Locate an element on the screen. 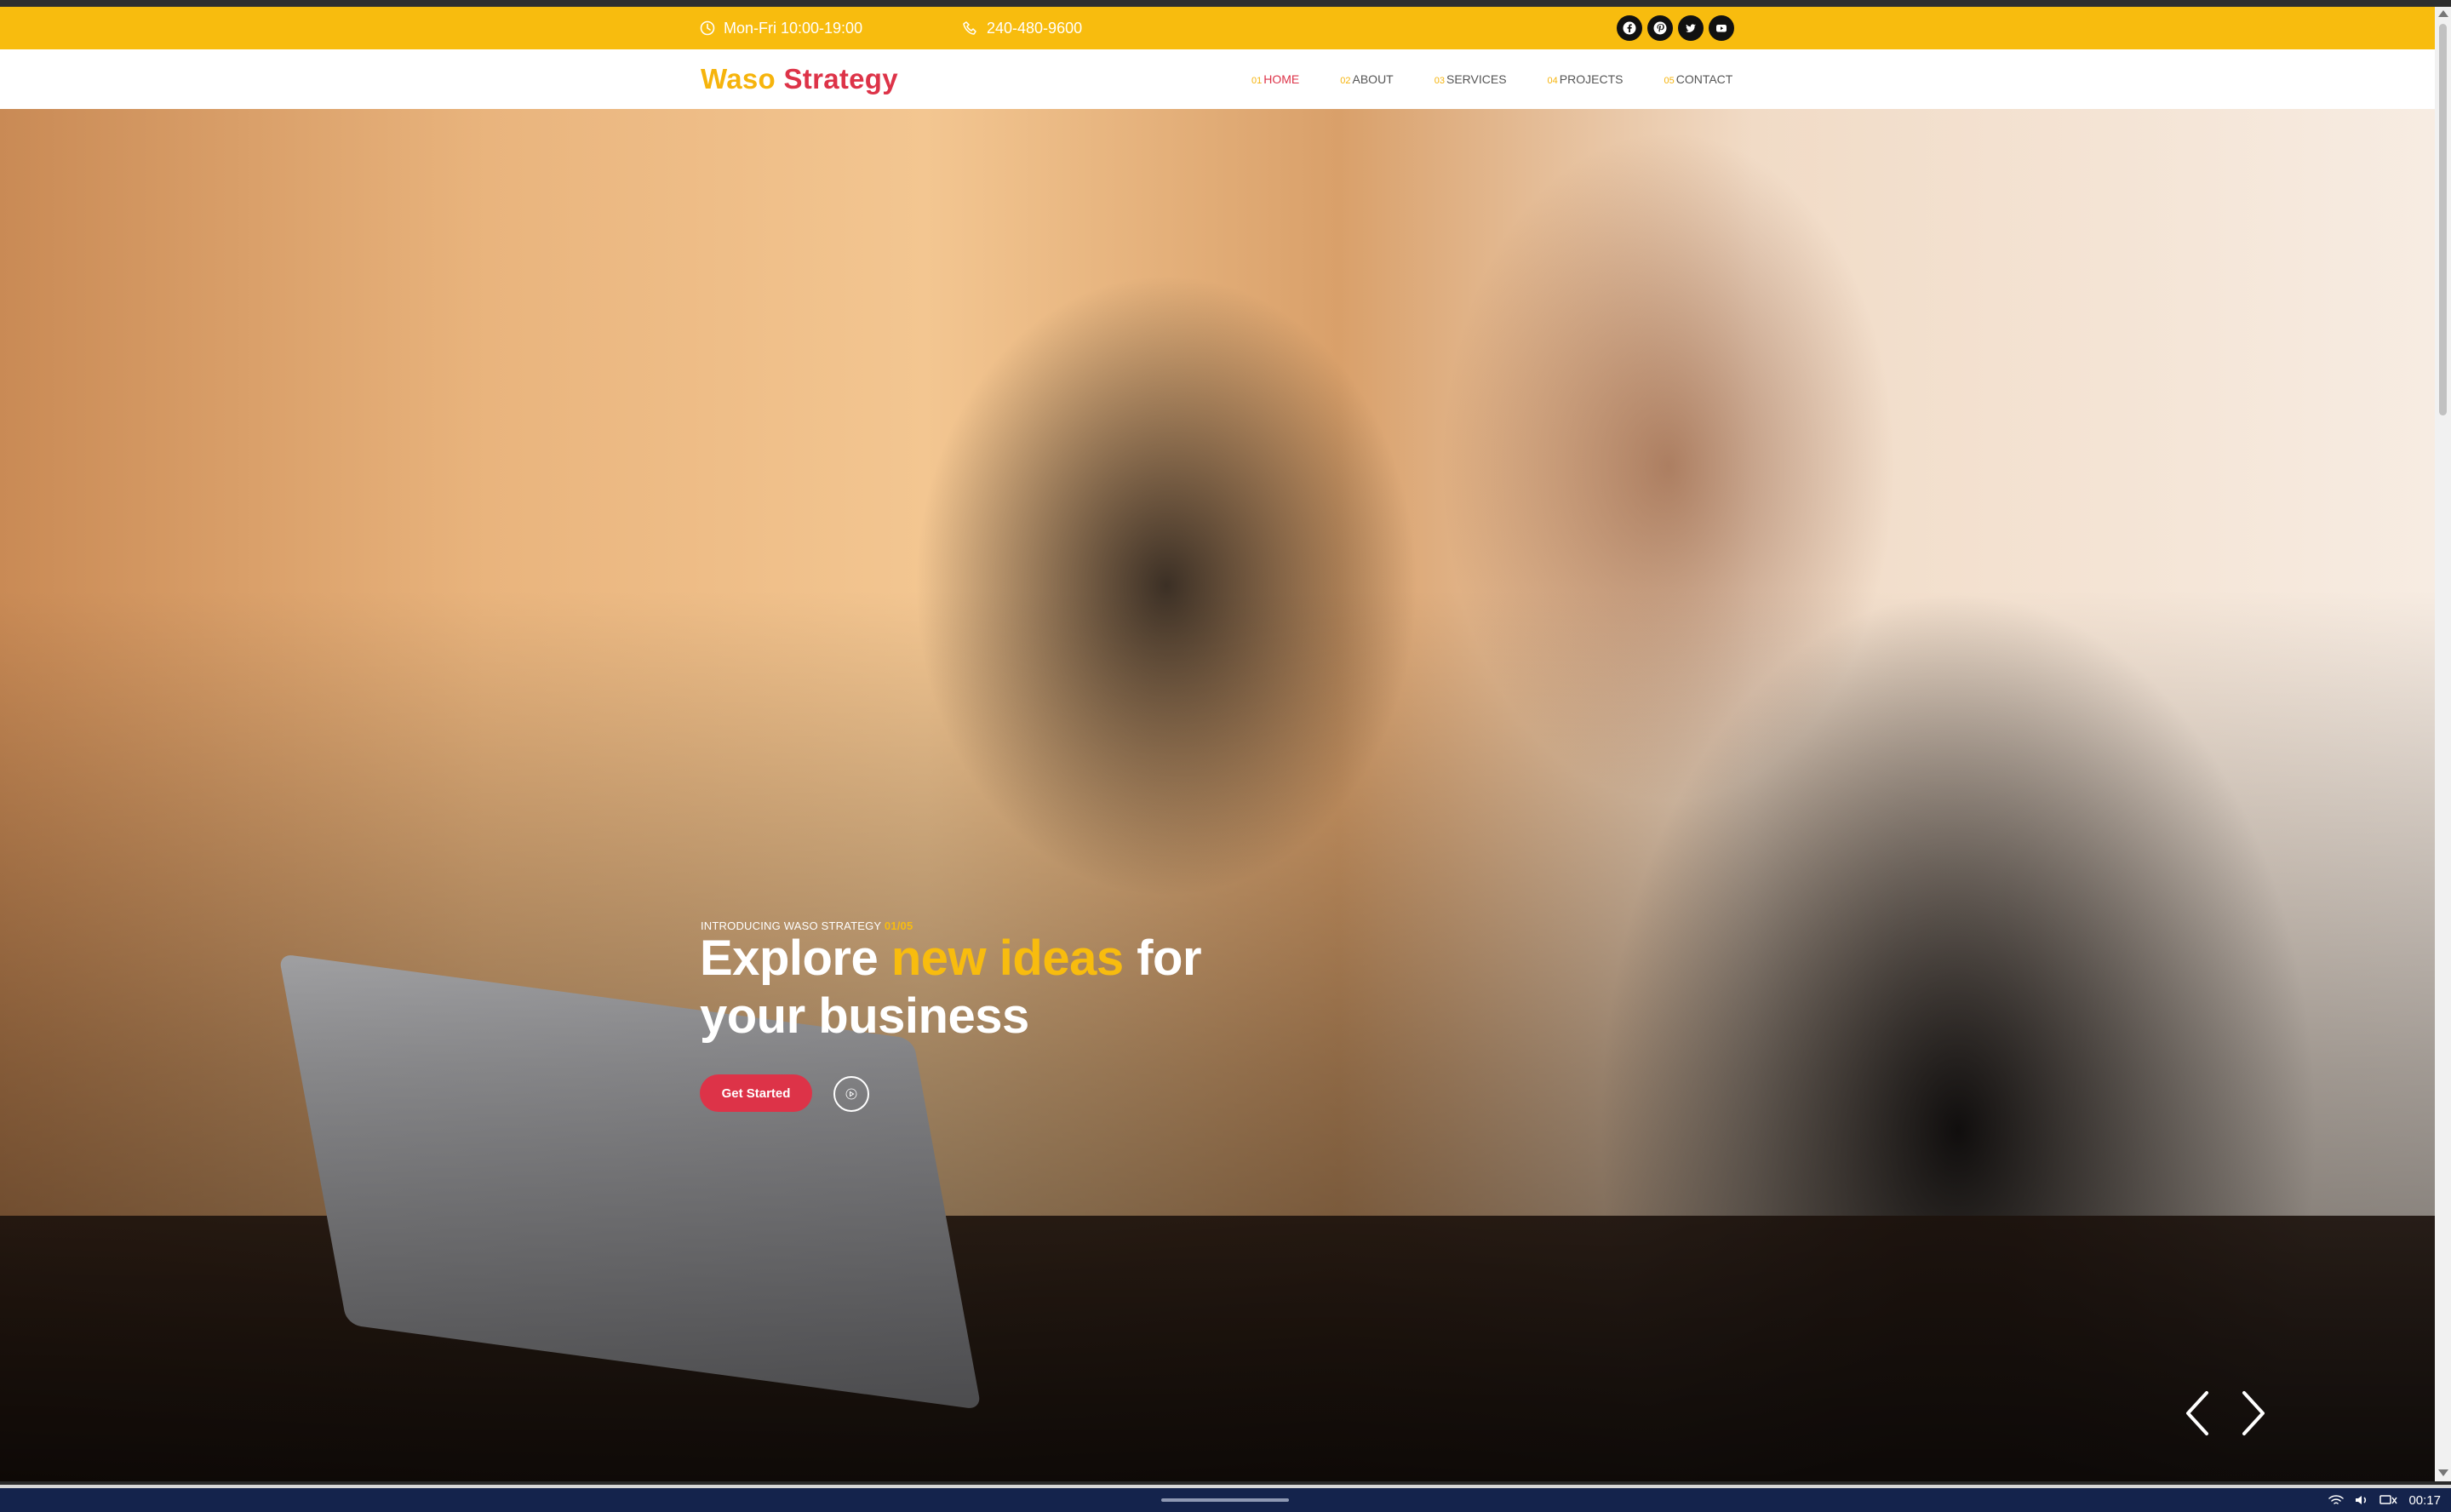  scroll-thumb is located at coordinates (2443, 219).